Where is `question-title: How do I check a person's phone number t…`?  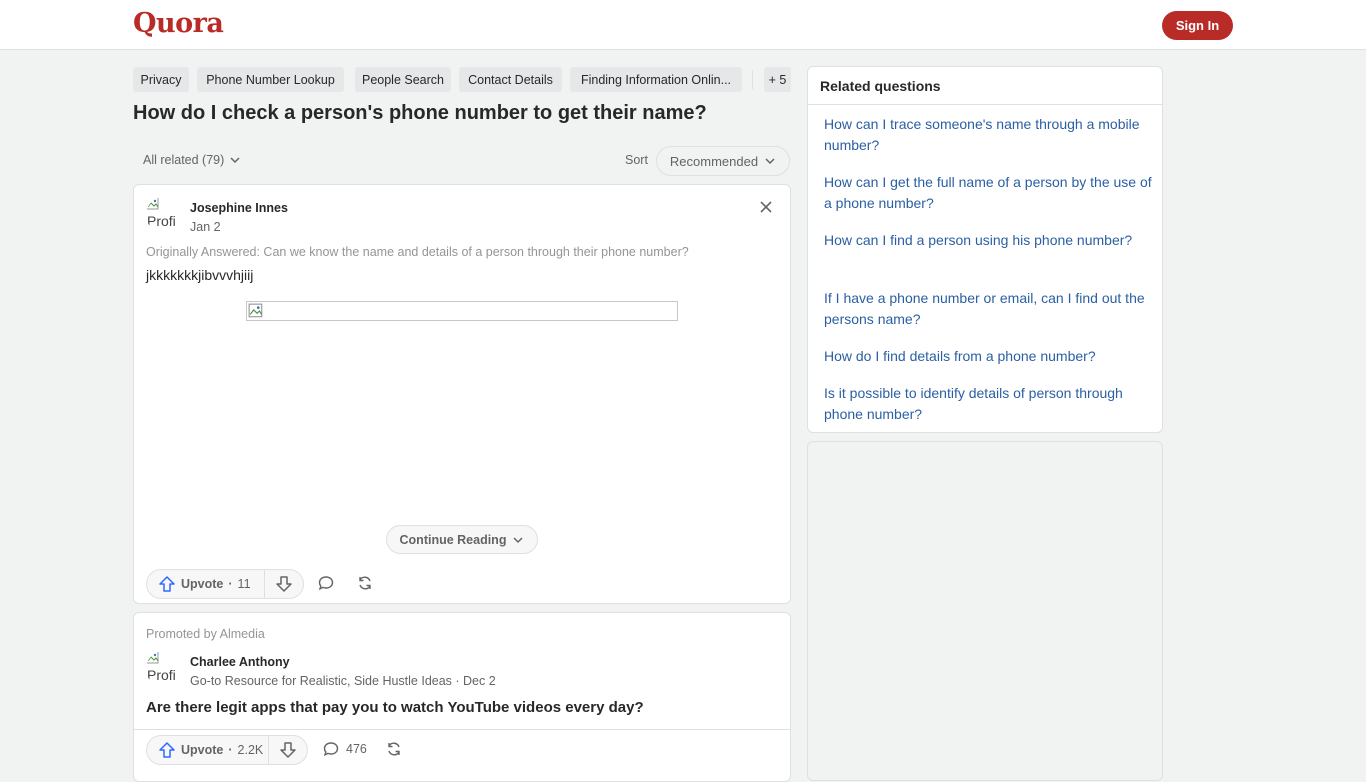 question-title: How do I check a person's phone number t… is located at coordinates (420, 113).